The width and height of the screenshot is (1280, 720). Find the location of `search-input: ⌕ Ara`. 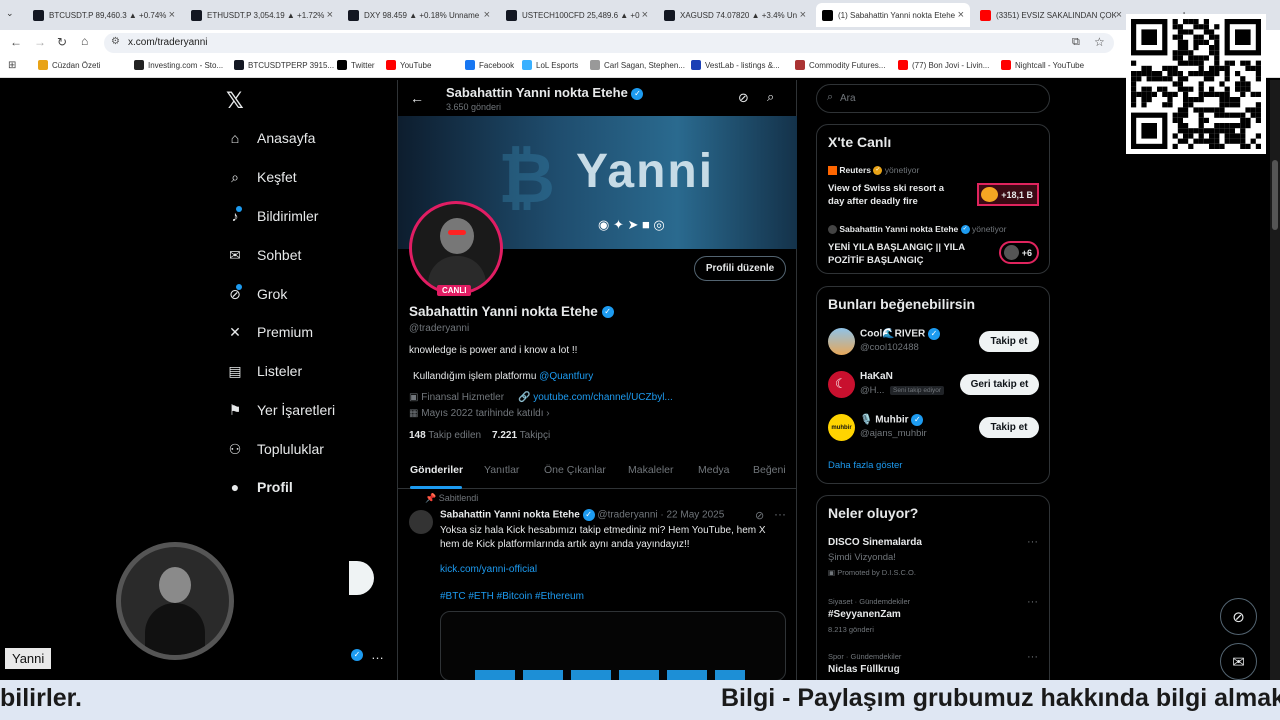

search-input: ⌕ Ara is located at coordinates (933, 98).